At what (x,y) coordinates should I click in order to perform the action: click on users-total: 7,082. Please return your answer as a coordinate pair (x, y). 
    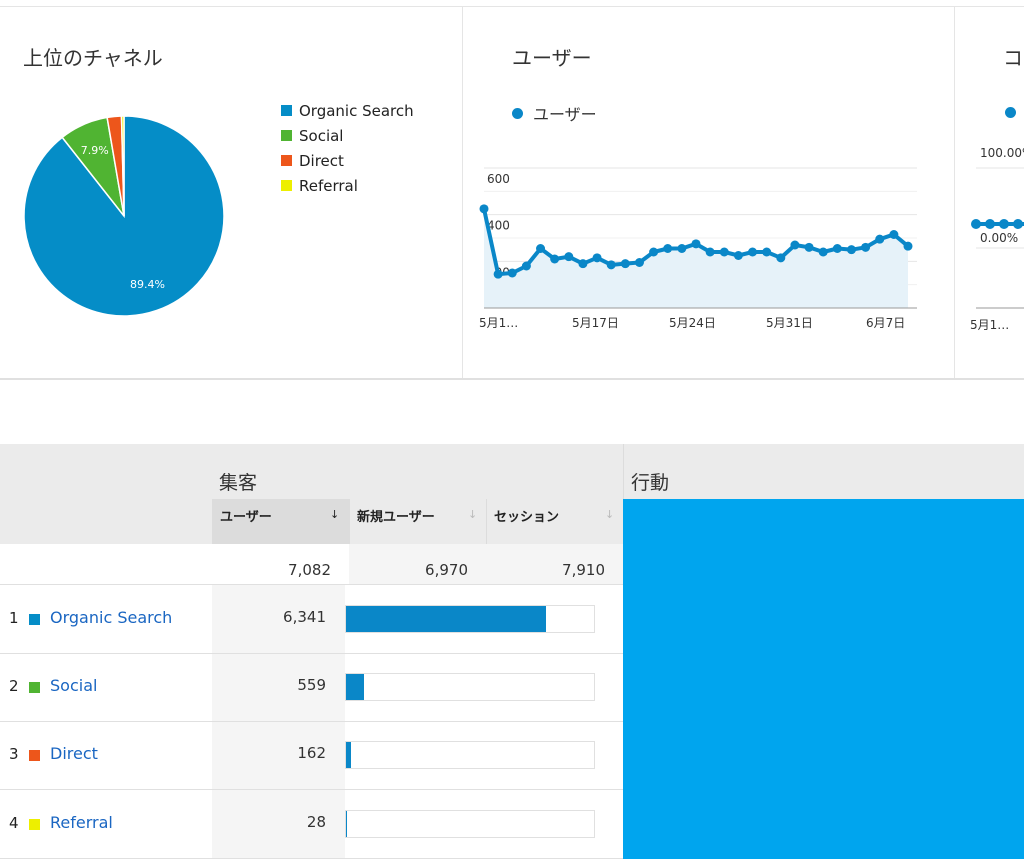
    Looking at the image, I should click on (309, 570).